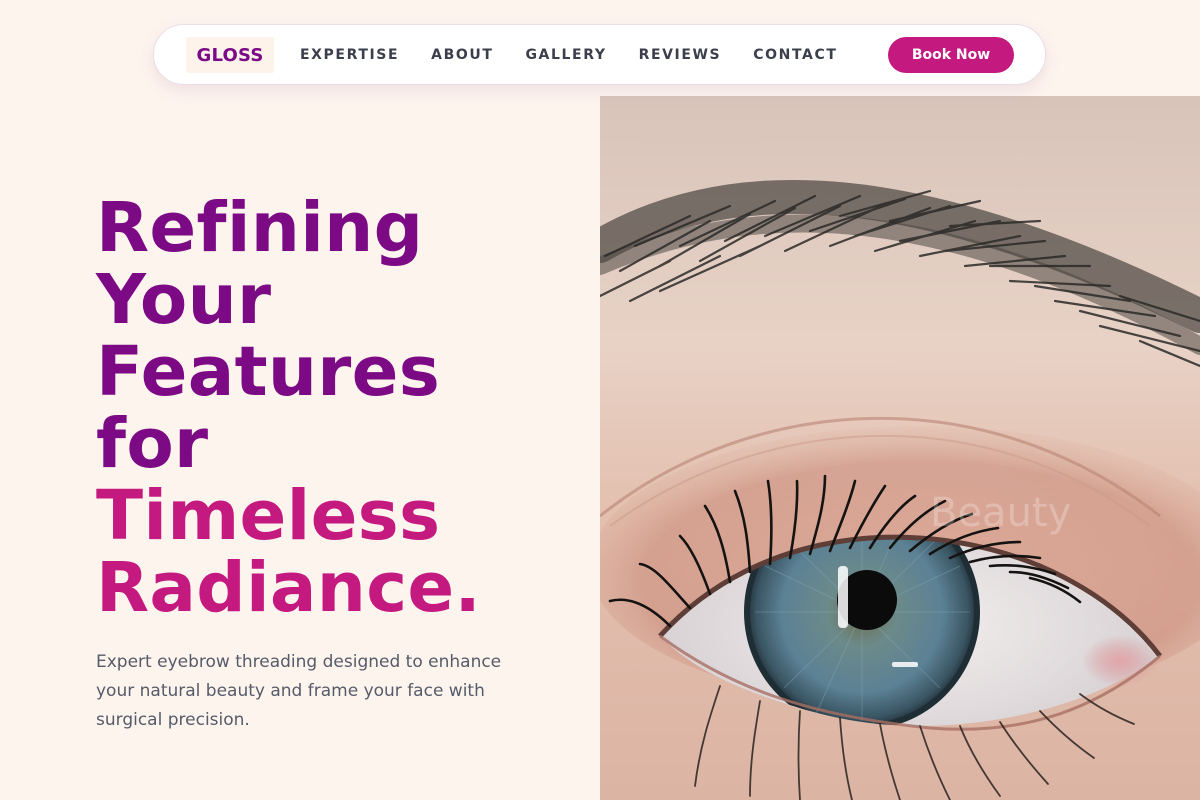  What do you see at coordinates (349, 55) in the screenshot?
I see `nav-link-expertise: EXPERTISE` at bounding box center [349, 55].